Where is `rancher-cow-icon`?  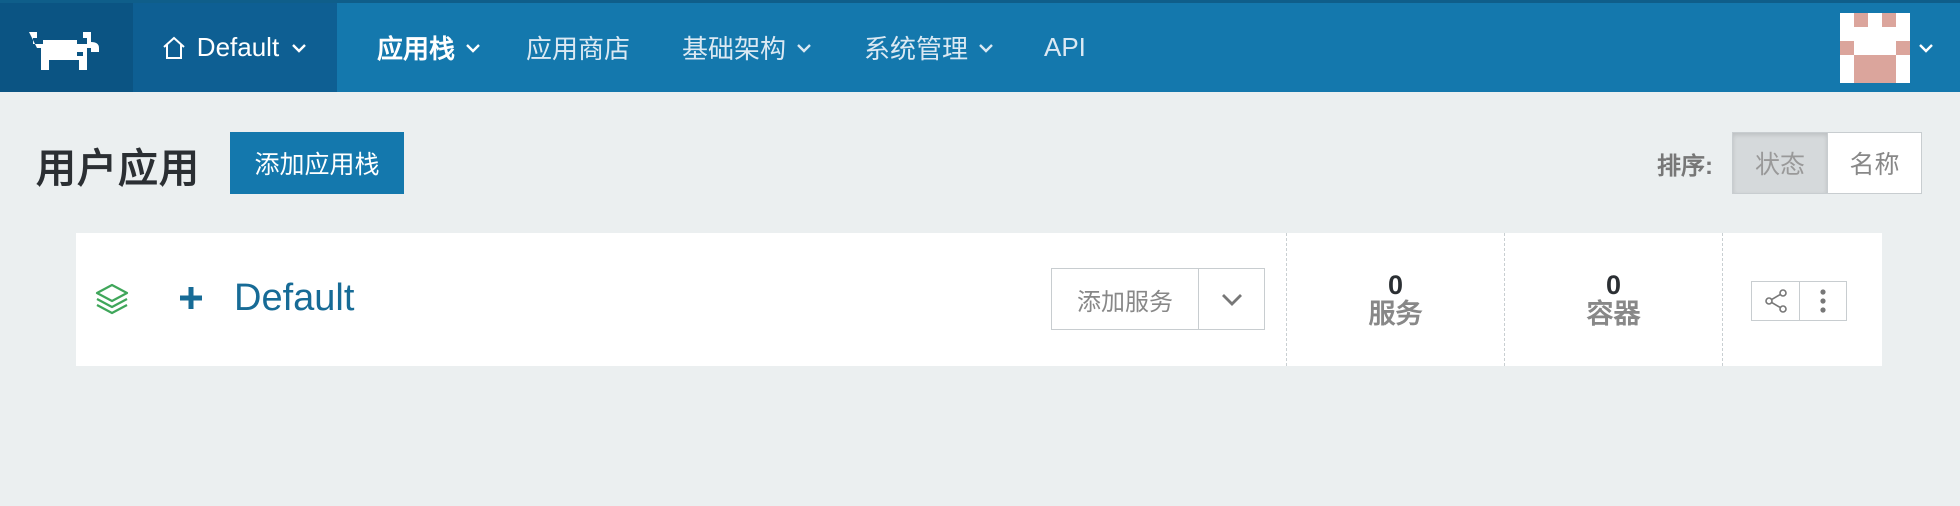 rancher-cow-icon is located at coordinates (63, 50).